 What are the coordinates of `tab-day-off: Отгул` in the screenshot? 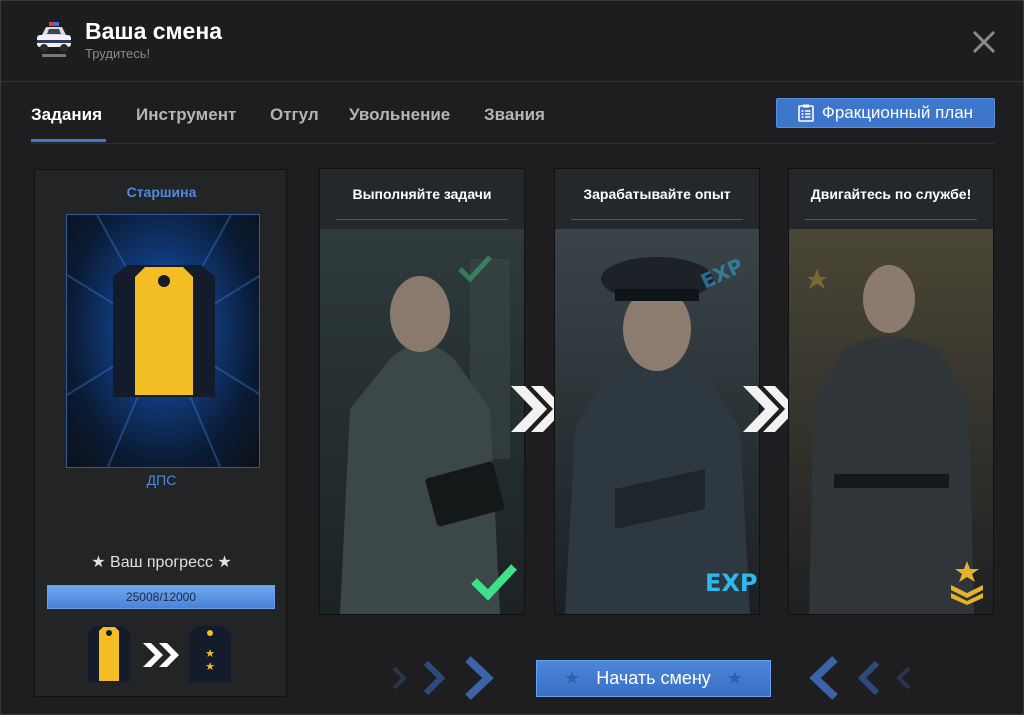 It's located at (294, 115).